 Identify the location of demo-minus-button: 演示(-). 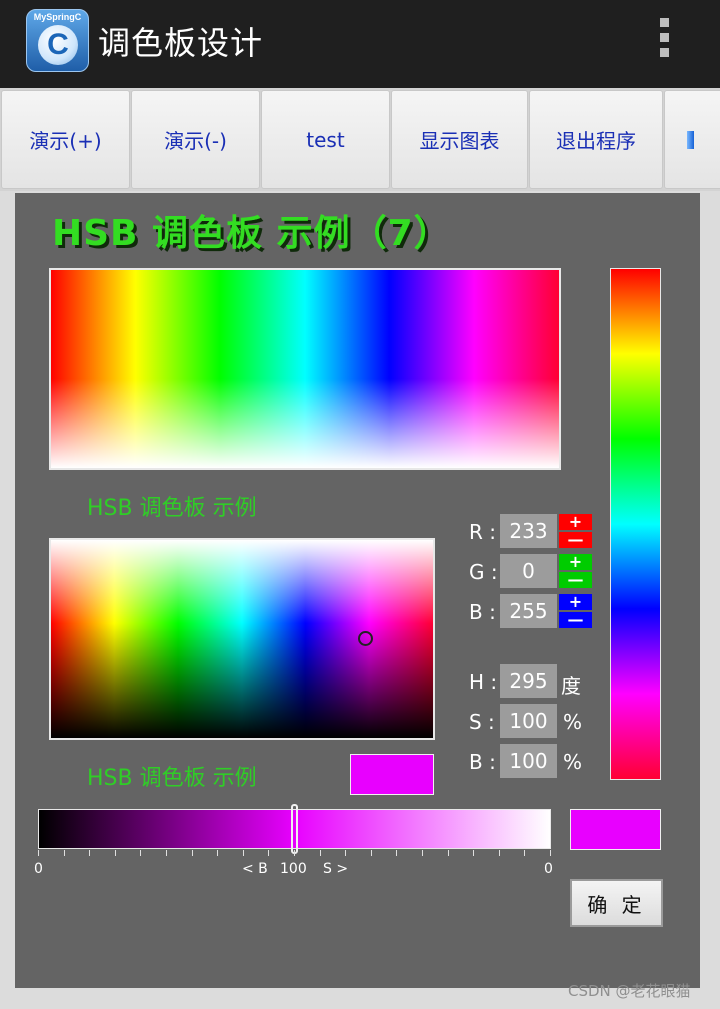
(195, 139).